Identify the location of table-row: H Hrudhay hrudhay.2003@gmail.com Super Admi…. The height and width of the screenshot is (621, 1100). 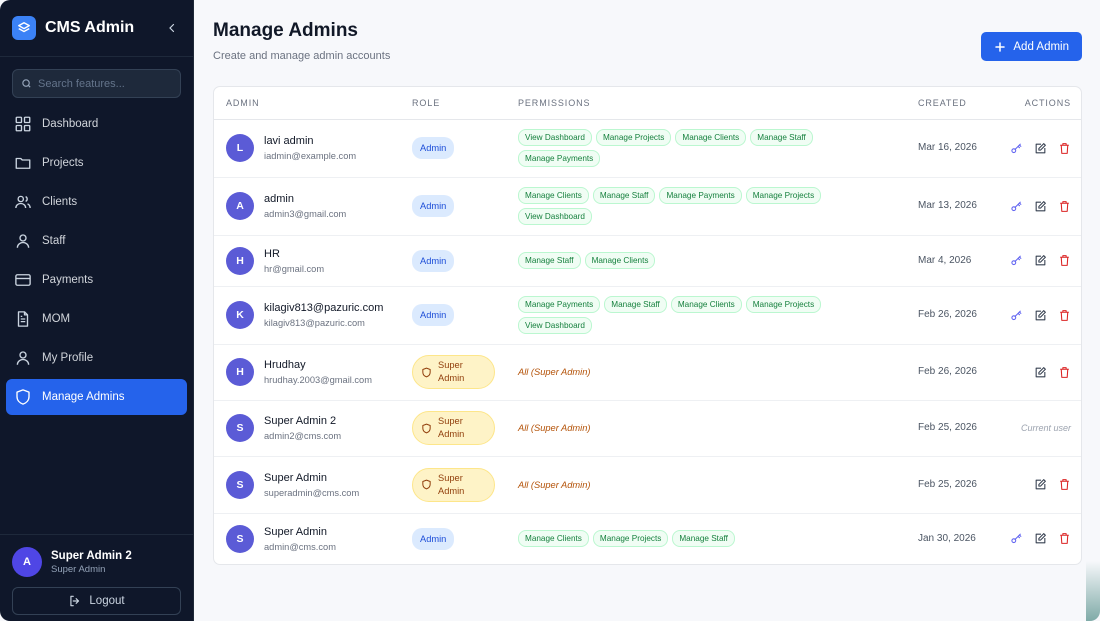
(647, 372).